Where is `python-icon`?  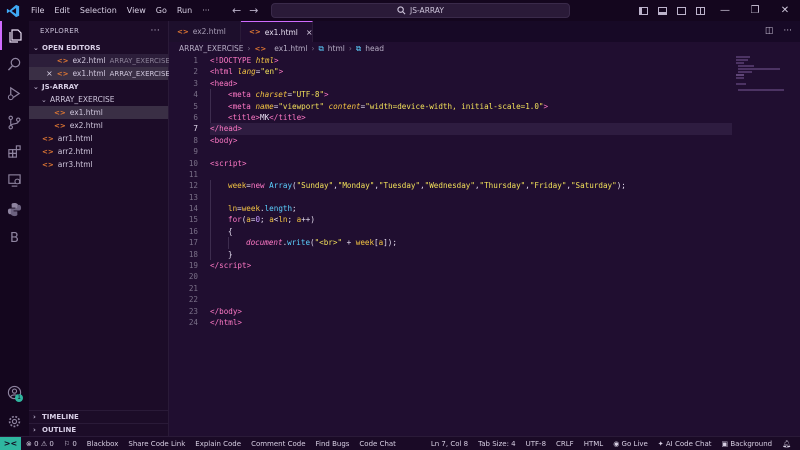 python-icon is located at coordinates (14, 209).